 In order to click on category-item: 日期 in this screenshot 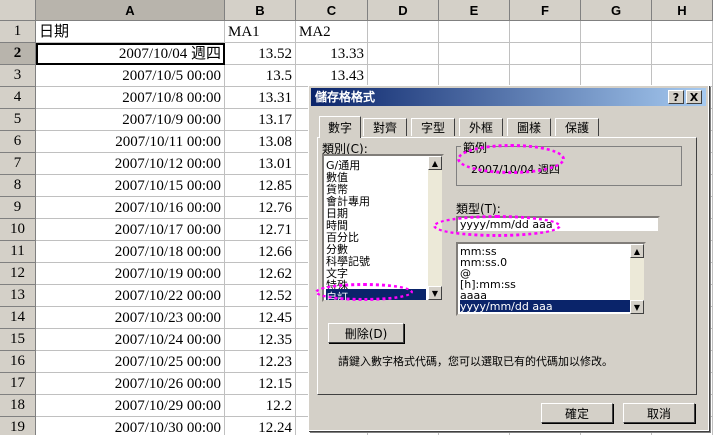, I will do `click(376, 212)`.